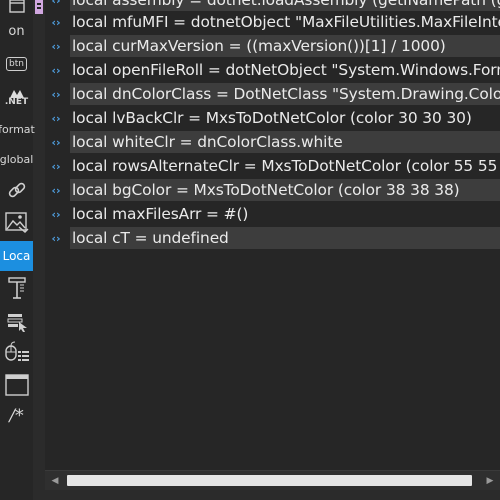  I want to click on mouse-list-icon, so click(16, 351).